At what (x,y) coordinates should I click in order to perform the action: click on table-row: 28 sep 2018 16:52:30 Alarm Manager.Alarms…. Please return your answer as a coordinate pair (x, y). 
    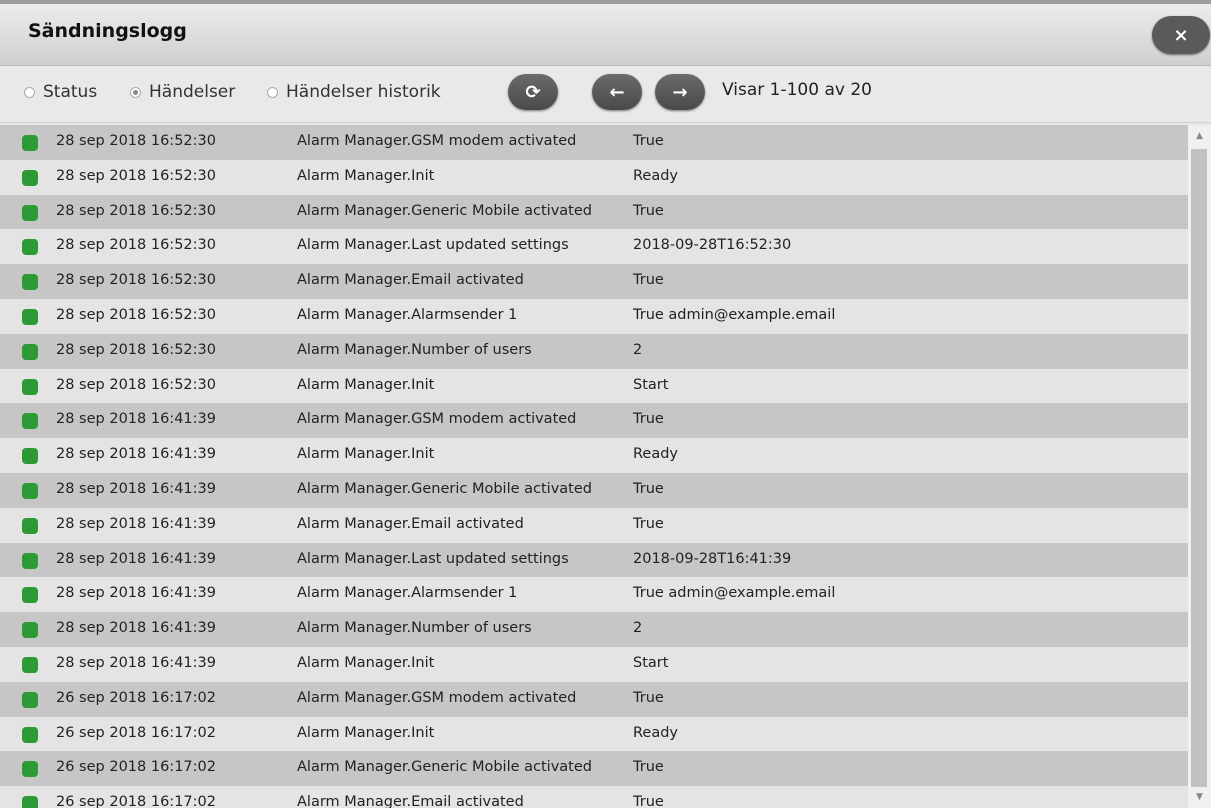
    Looking at the image, I should click on (594, 316).